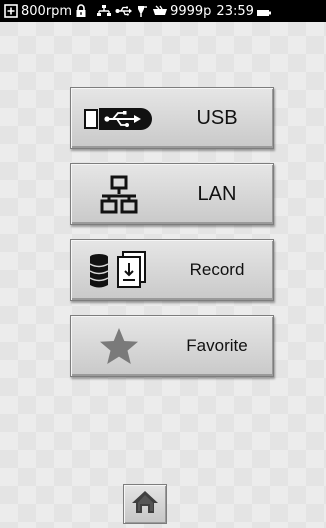 This screenshot has height=528, width=326. Describe the element at coordinates (217, 193) in the screenshot. I see `lan-label: LAN` at that location.